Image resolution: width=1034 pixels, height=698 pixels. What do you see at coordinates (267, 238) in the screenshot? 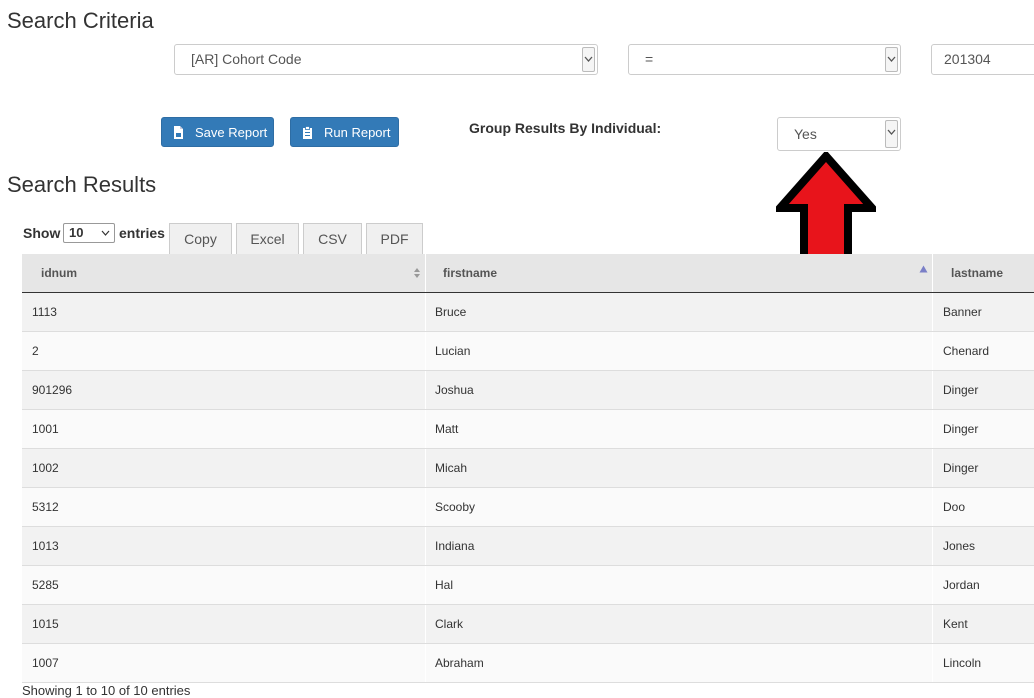
I see `excel-button: Excel` at bounding box center [267, 238].